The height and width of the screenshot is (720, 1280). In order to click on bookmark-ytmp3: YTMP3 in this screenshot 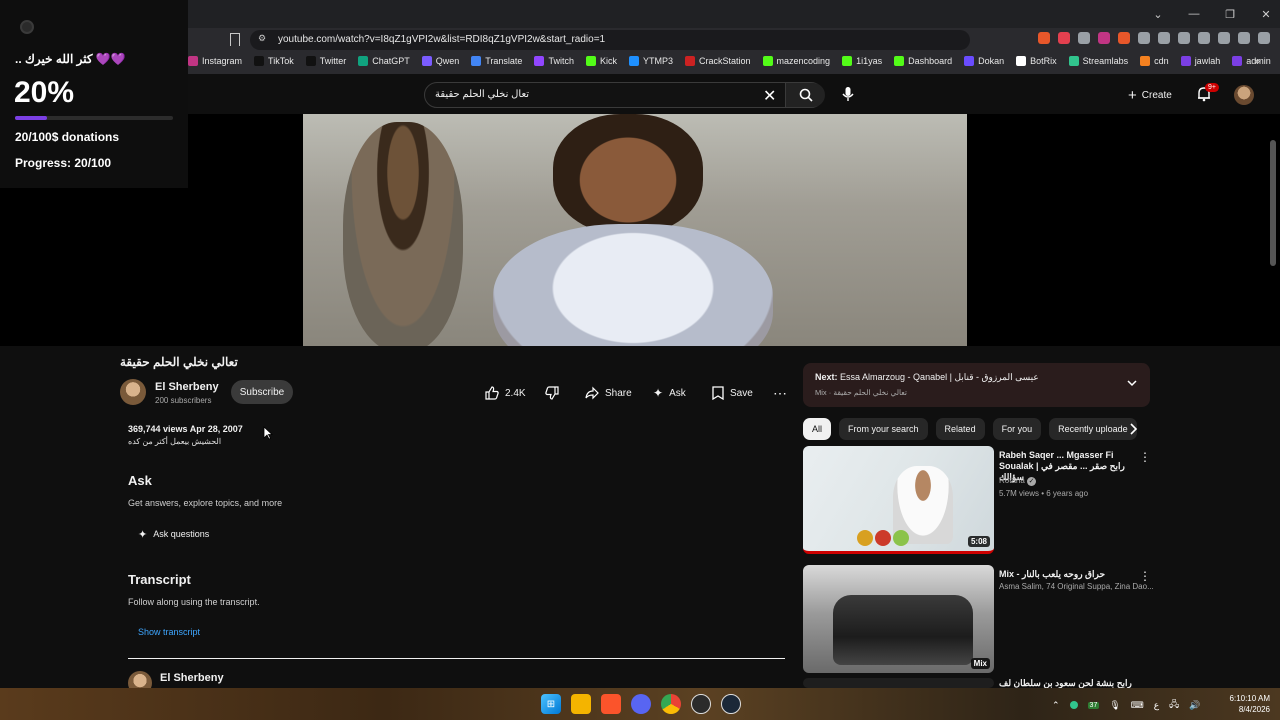, I will do `click(650, 61)`.